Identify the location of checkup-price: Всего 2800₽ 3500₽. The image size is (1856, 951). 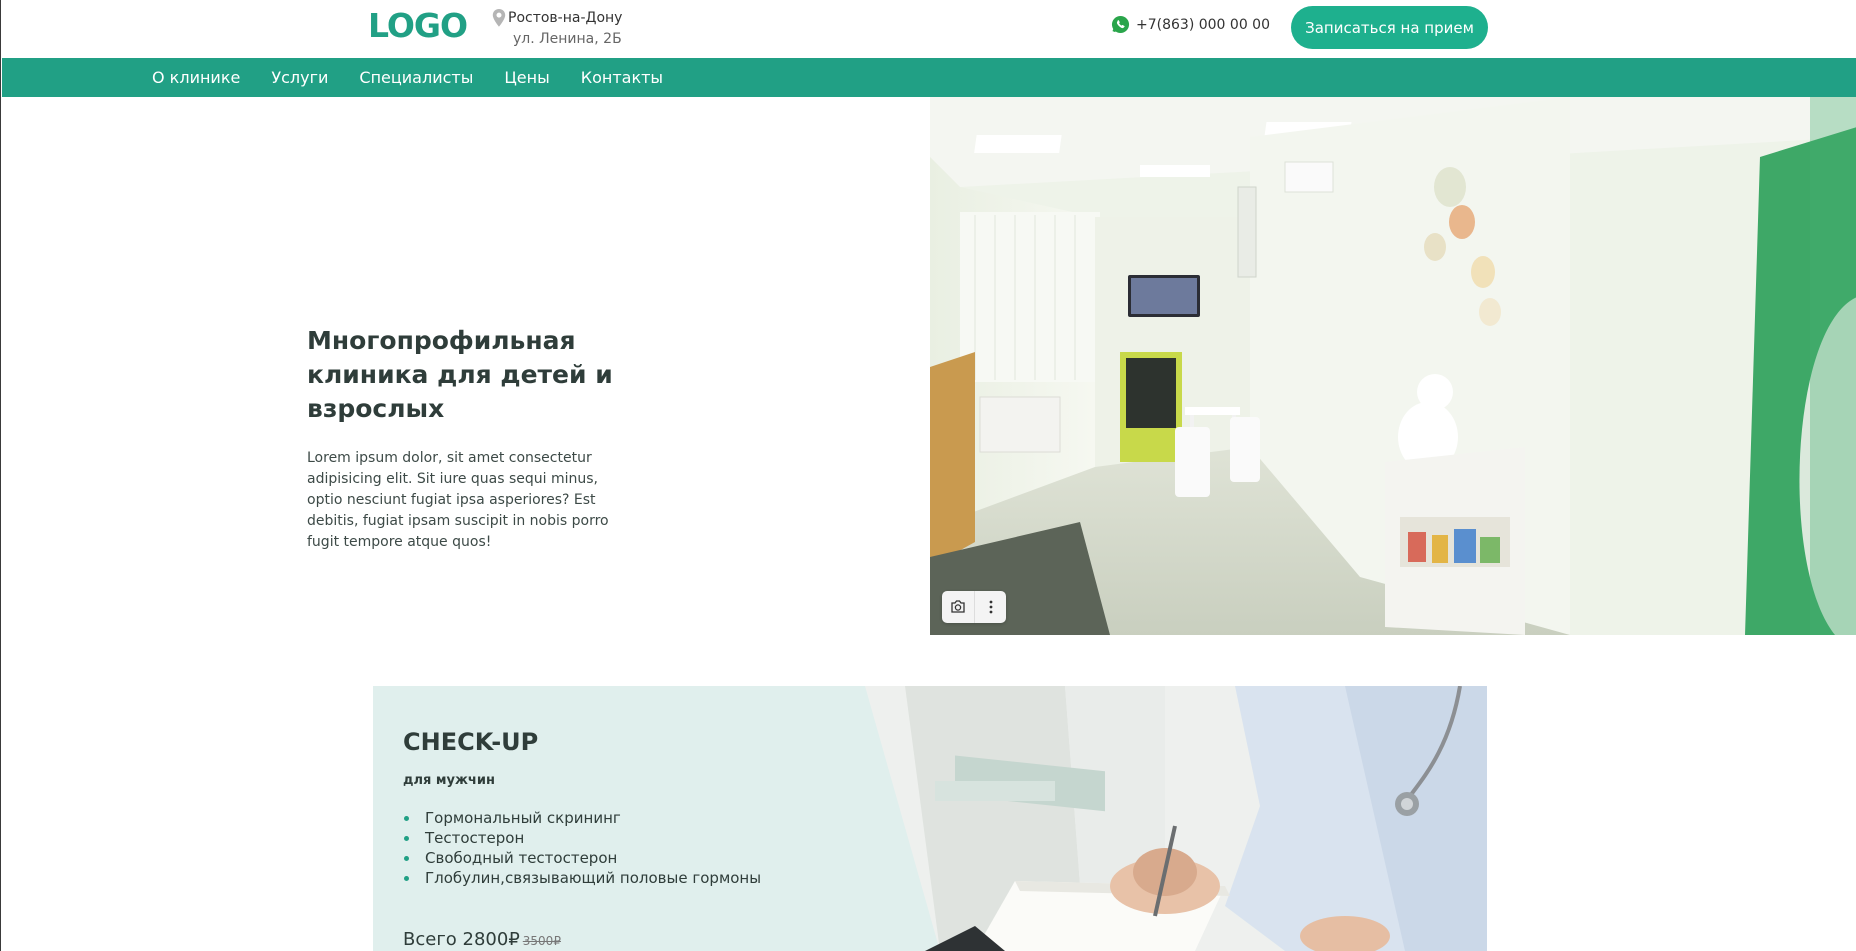
(482, 939).